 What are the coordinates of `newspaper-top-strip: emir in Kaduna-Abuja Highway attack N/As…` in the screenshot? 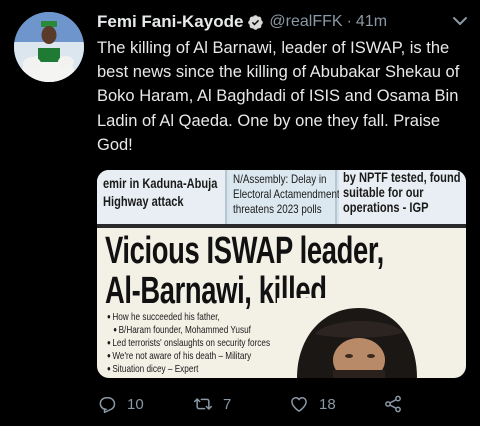 It's located at (281, 197).